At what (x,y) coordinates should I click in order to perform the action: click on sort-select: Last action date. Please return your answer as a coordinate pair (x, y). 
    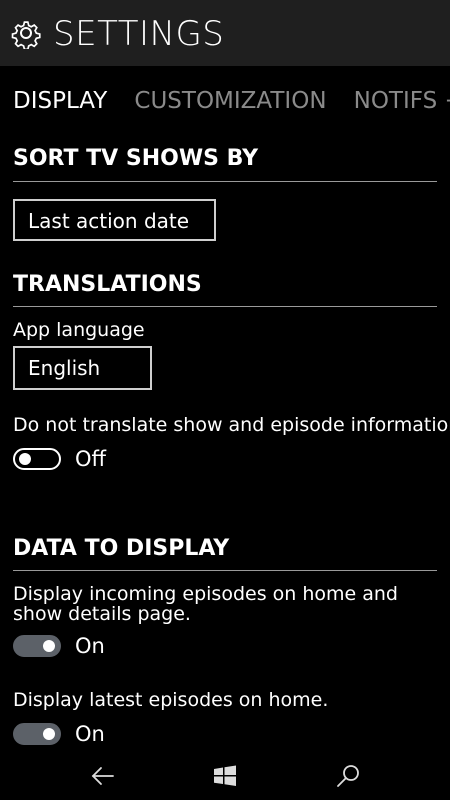
    Looking at the image, I should click on (114, 220).